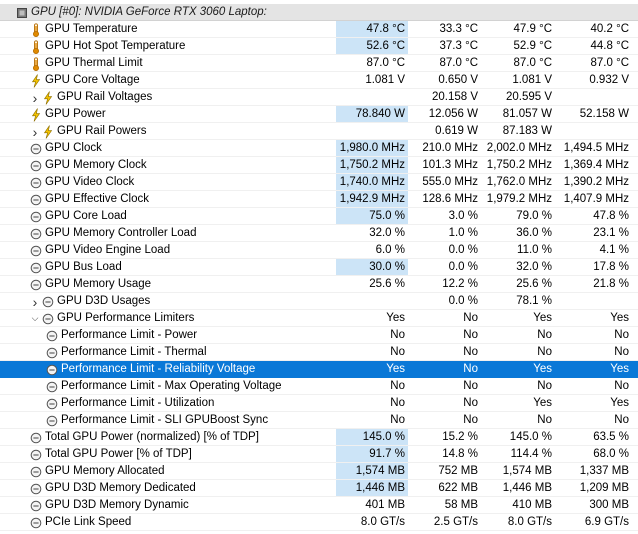  I want to click on average-value: 17.8 %, so click(611, 267).